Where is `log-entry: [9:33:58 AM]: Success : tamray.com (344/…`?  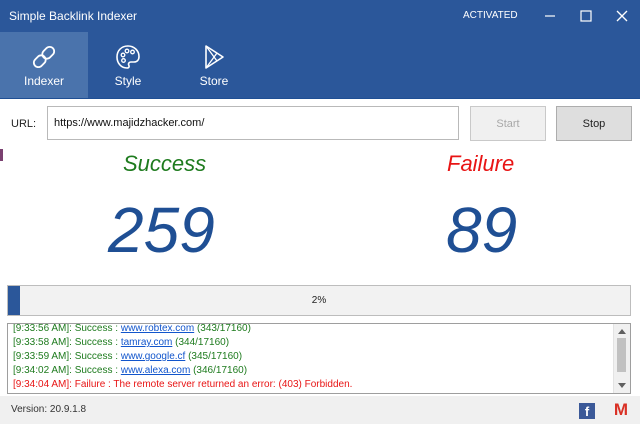 log-entry: [9:33:58 AM]: Success : tamray.com (344/… is located at coordinates (312, 343).